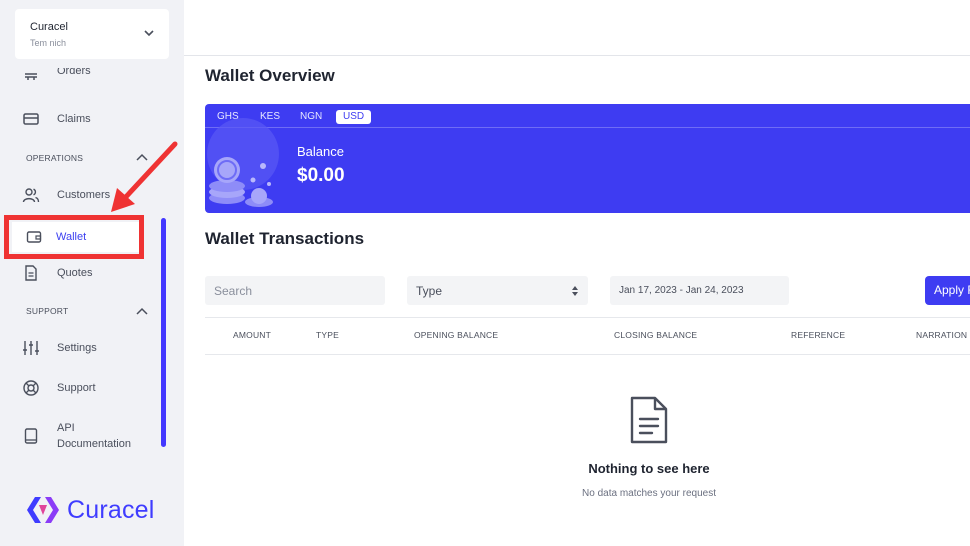 The height and width of the screenshot is (546, 970). What do you see at coordinates (142, 311) in the screenshot?
I see `chevron-up-icon` at bounding box center [142, 311].